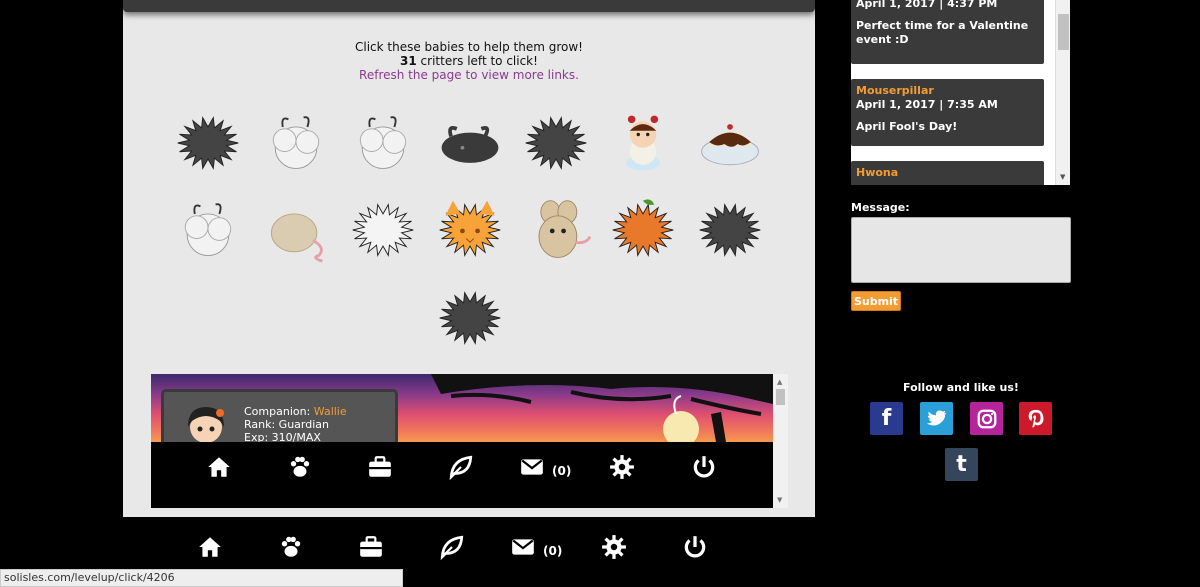  I want to click on shout-entry: Hwona, so click(947, 173).